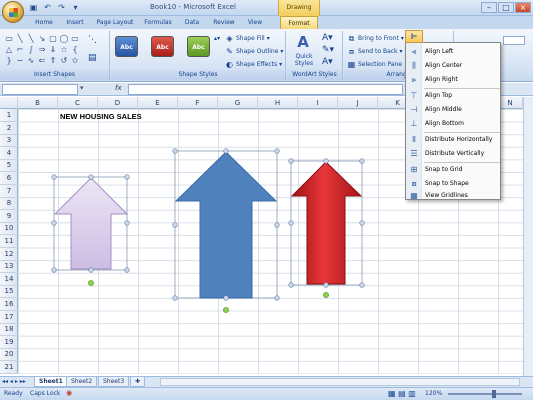  I want to click on quick-styles-label: Quick Styles, so click(304, 60).